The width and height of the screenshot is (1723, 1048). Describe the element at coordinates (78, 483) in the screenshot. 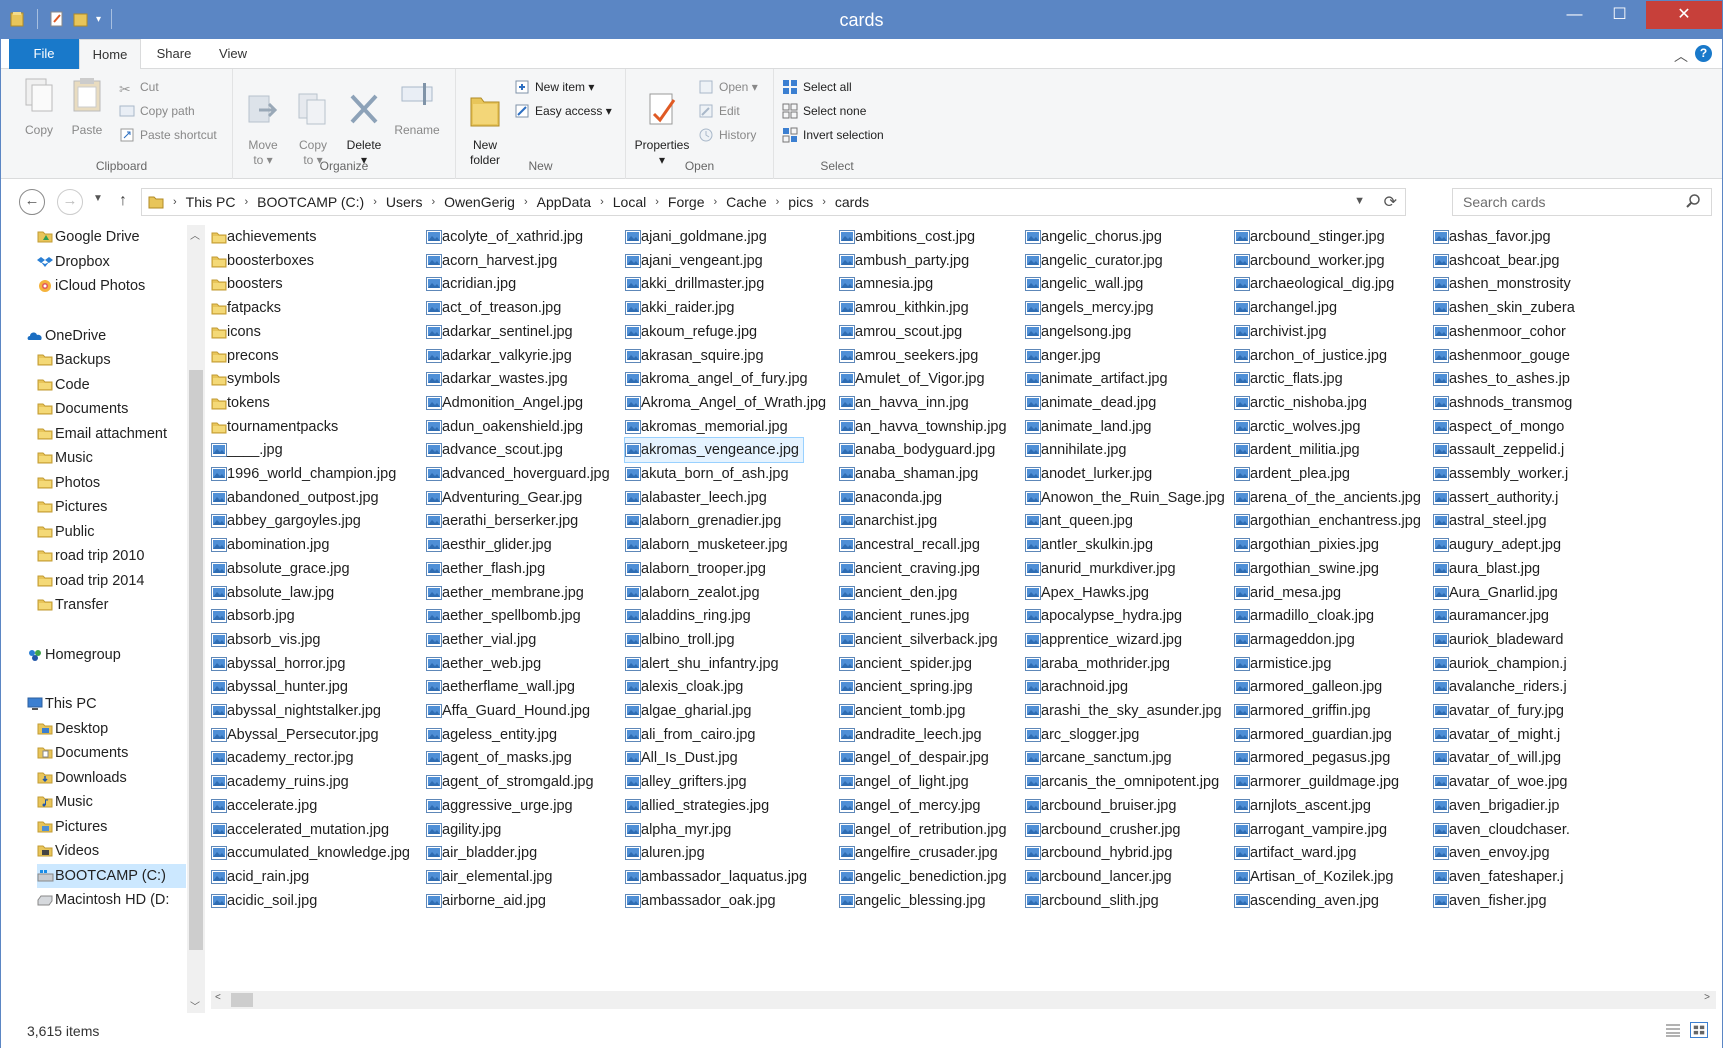

I see `nav-item: Photos` at that location.